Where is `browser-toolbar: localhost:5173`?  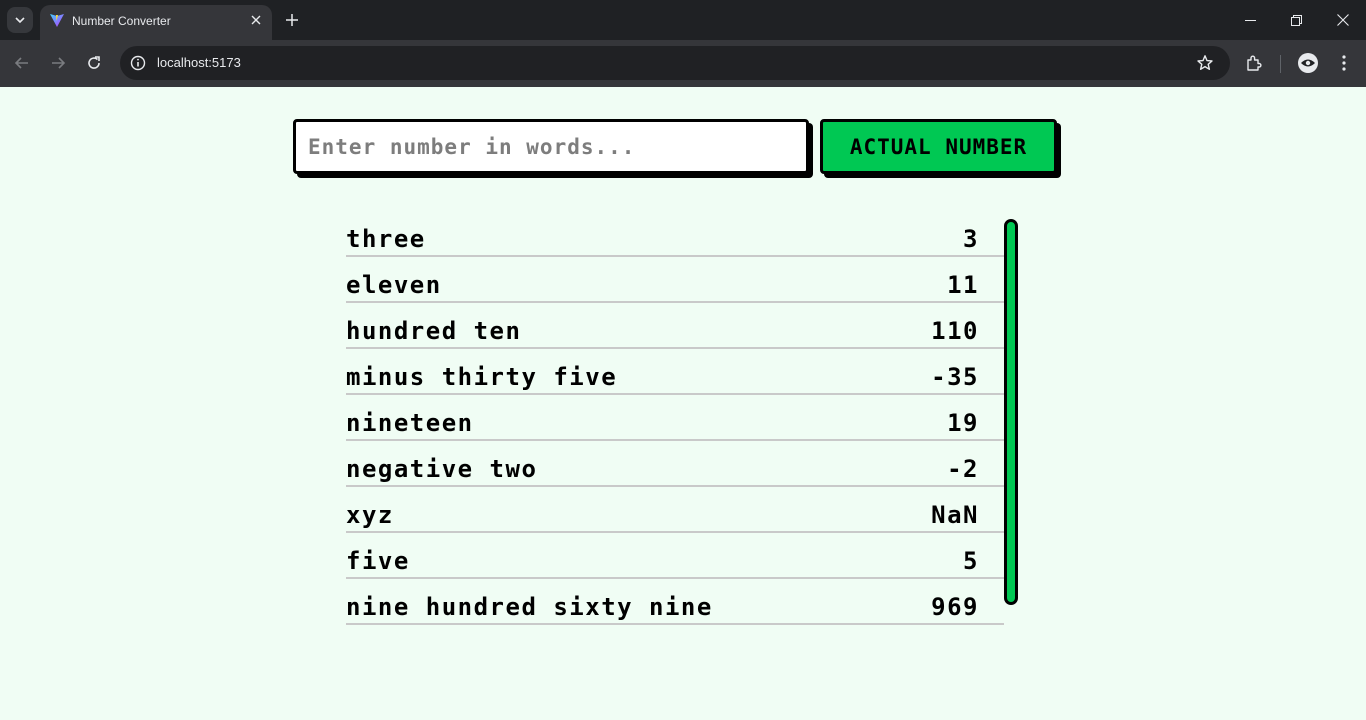
browser-toolbar: localhost:5173 is located at coordinates (683, 63).